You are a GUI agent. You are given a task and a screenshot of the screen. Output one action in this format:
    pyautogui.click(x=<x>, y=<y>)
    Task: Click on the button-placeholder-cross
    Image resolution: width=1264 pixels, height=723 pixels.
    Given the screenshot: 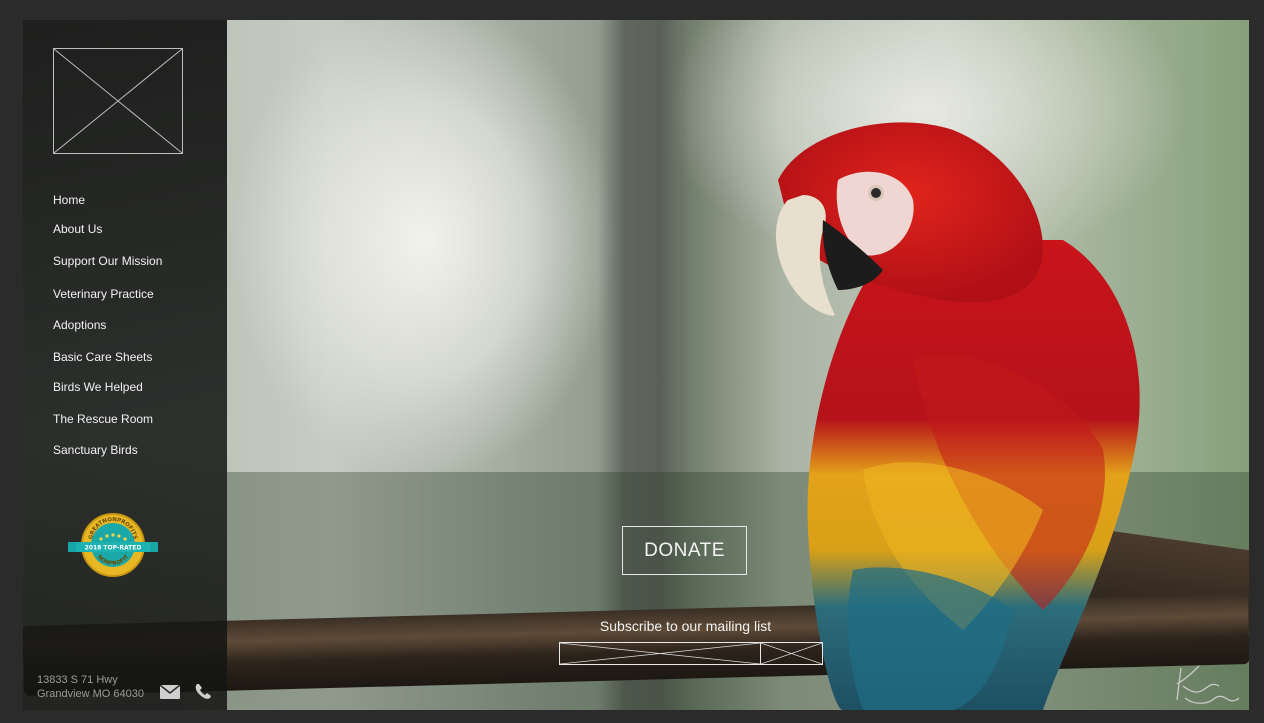 What is the action you would take?
    pyautogui.click(x=791, y=653)
    